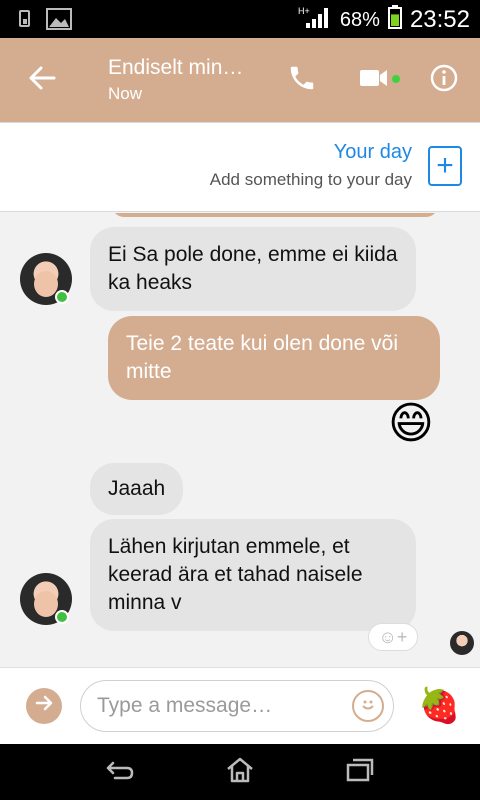 Image resolution: width=480 pixels, height=800 pixels. I want to click on message-text: Jaaah, so click(137, 488).